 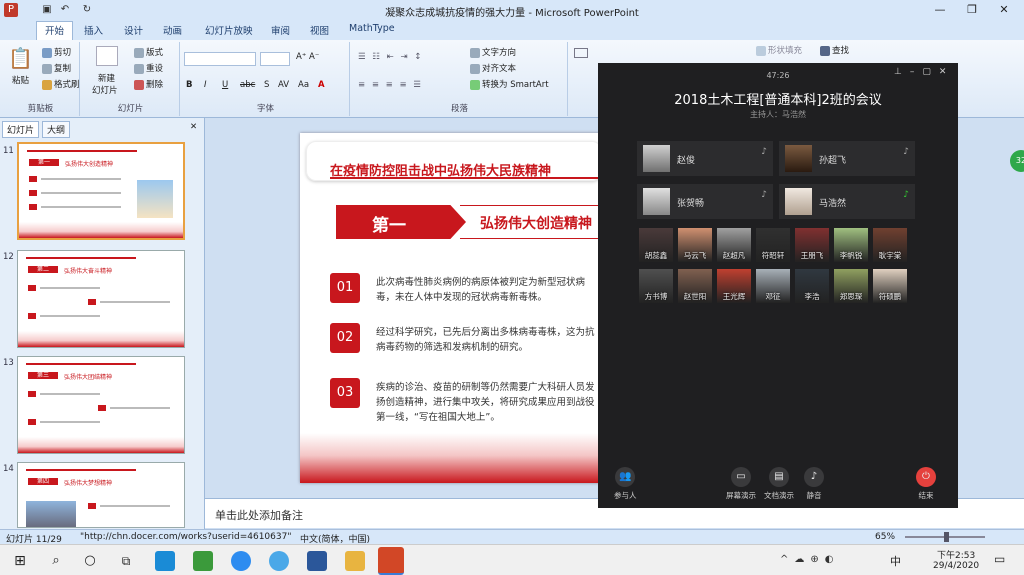 What do you see at coordinates (895, 561) in the screenshot?
I see `ime-indicator: 中` at bounding box center [895, 561].